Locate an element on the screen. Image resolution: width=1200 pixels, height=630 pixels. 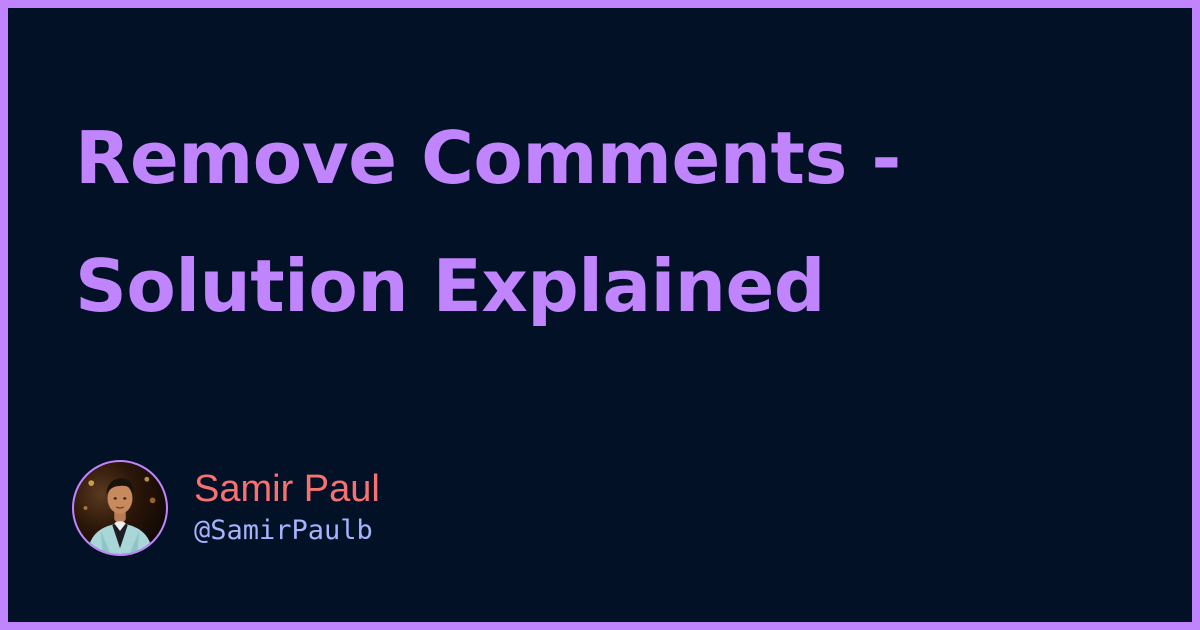
author-handle: @SamirPaulb is located at coordinates (283, 530).